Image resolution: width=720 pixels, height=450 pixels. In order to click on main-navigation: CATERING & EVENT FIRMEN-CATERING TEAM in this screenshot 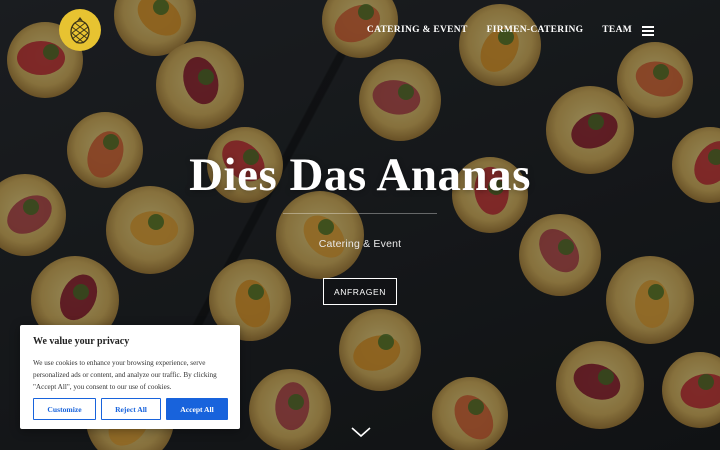, I will do `click(499, 30)`.